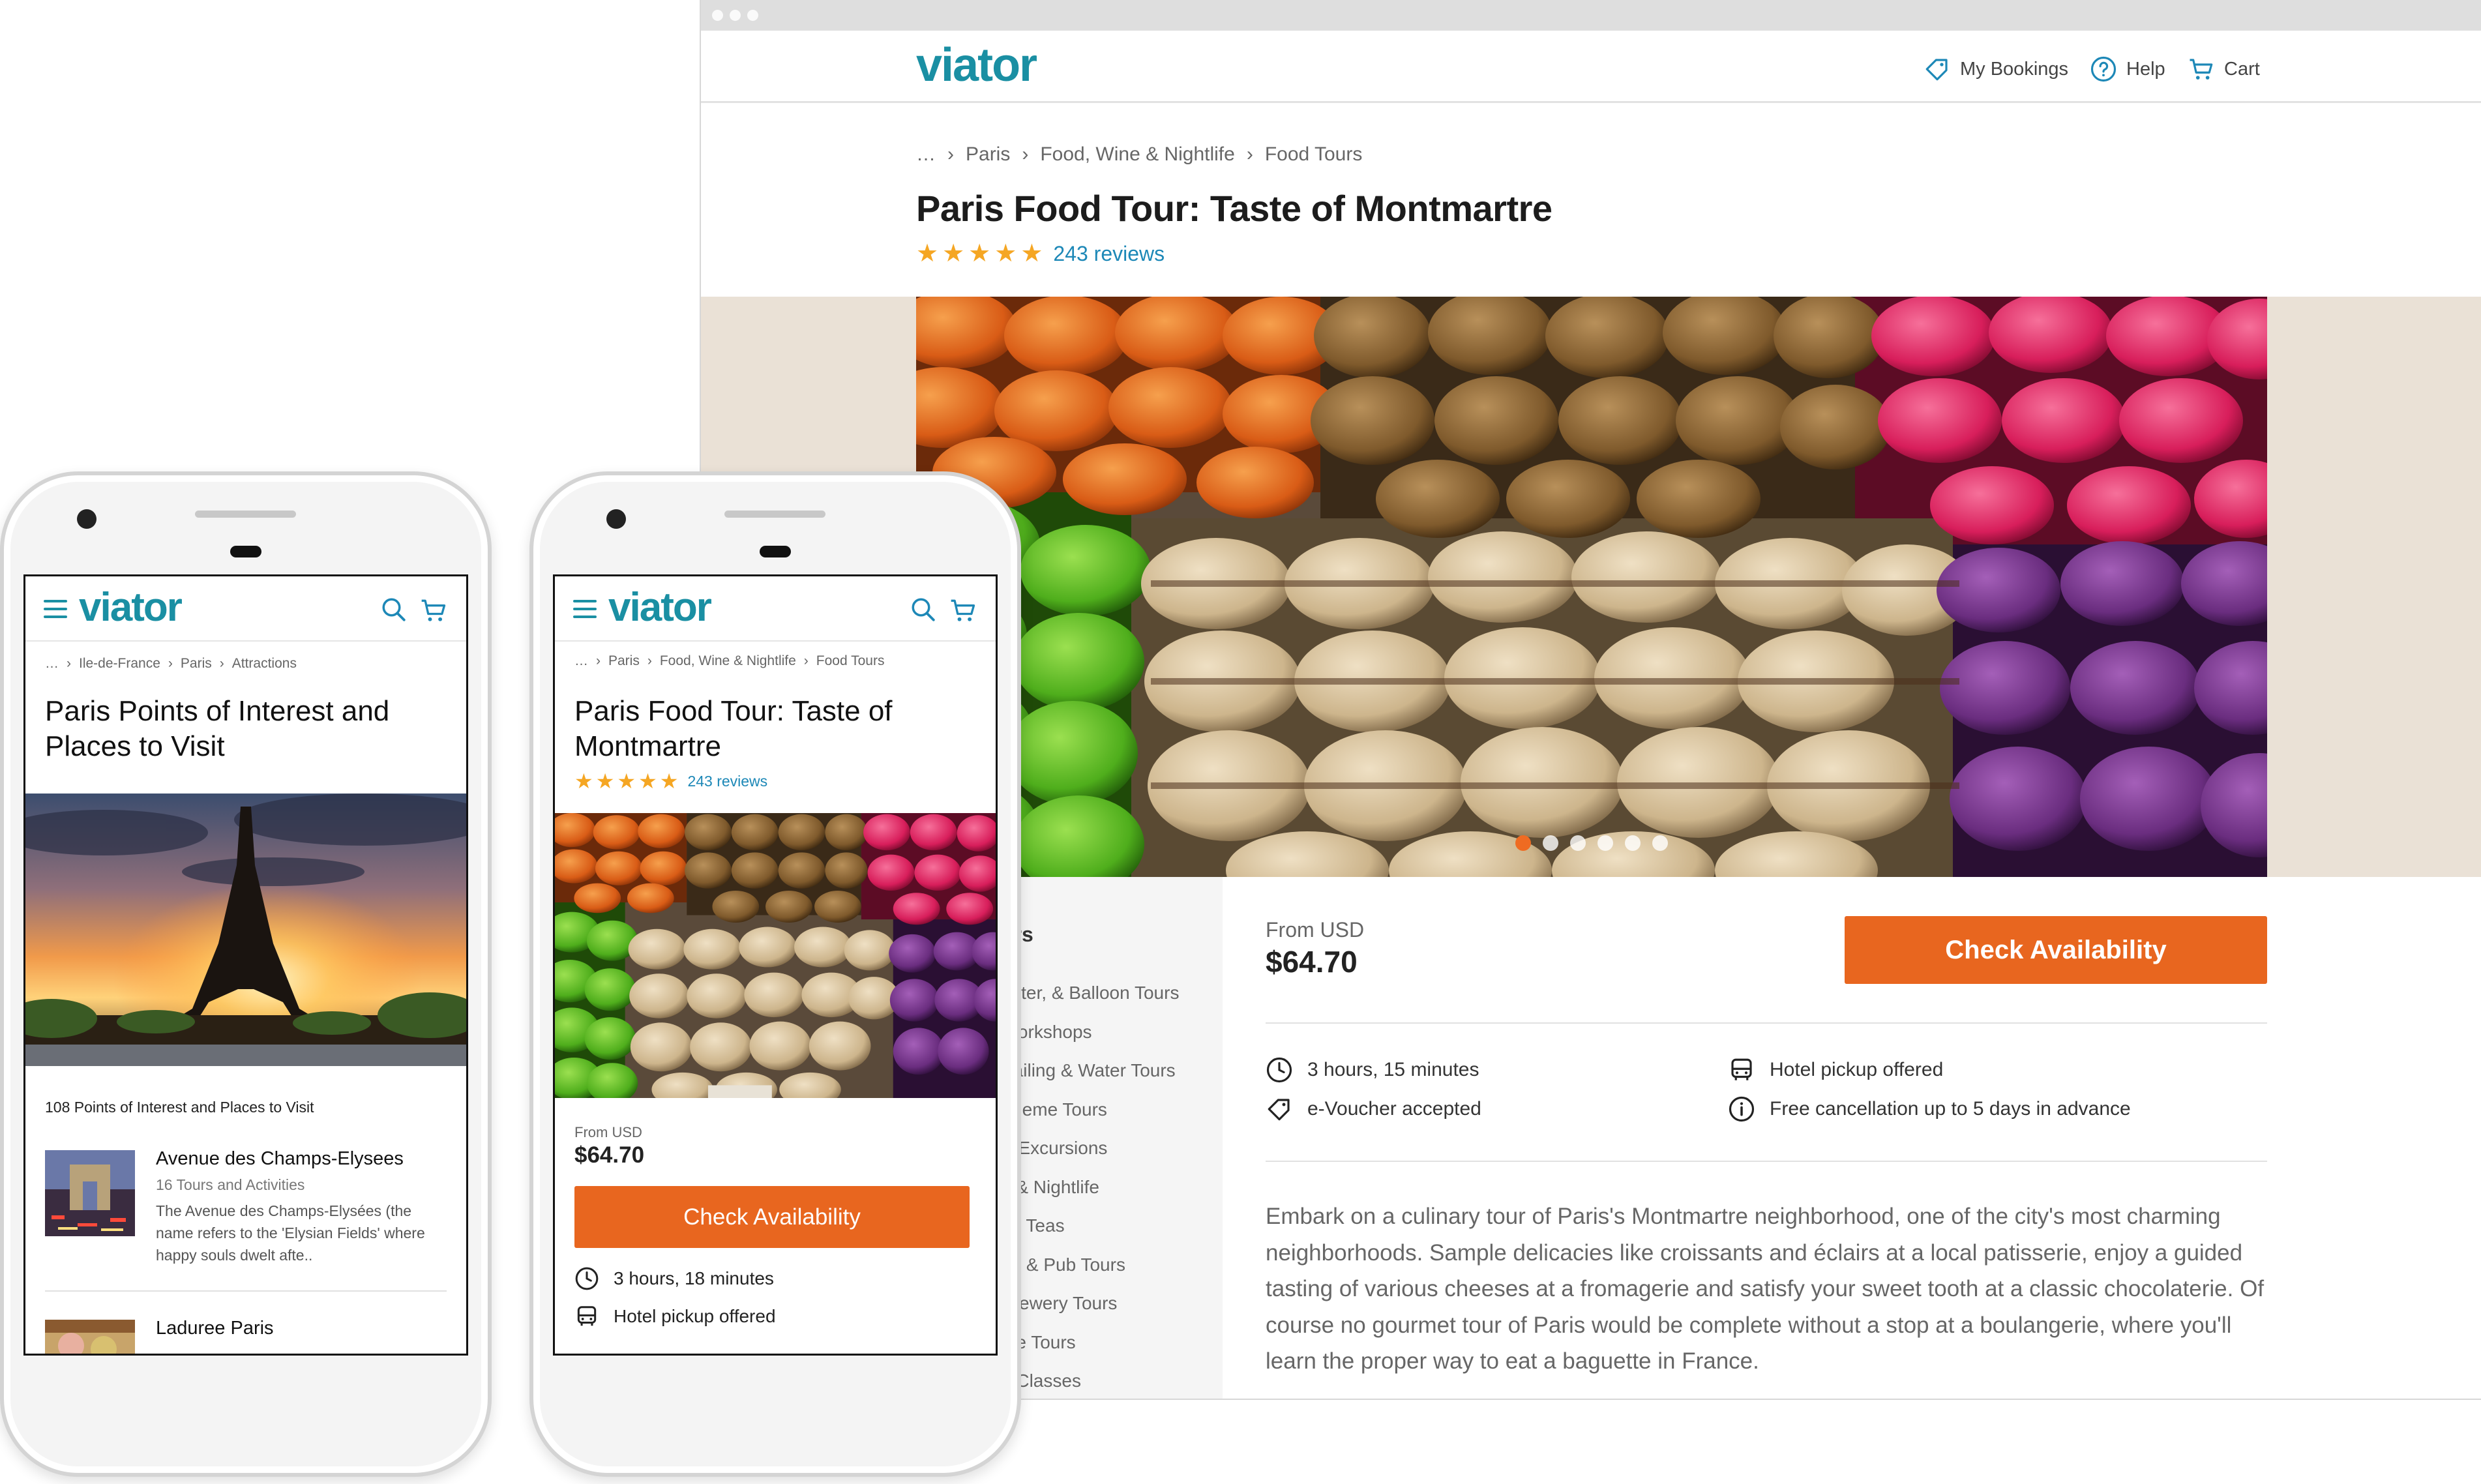 The image size is (2481, 1484). Describe the element at coordinates (1040, 253) in the screenshot. I see `rating: ★ ★ ★ ★ ★ 243 reviews` at that location.